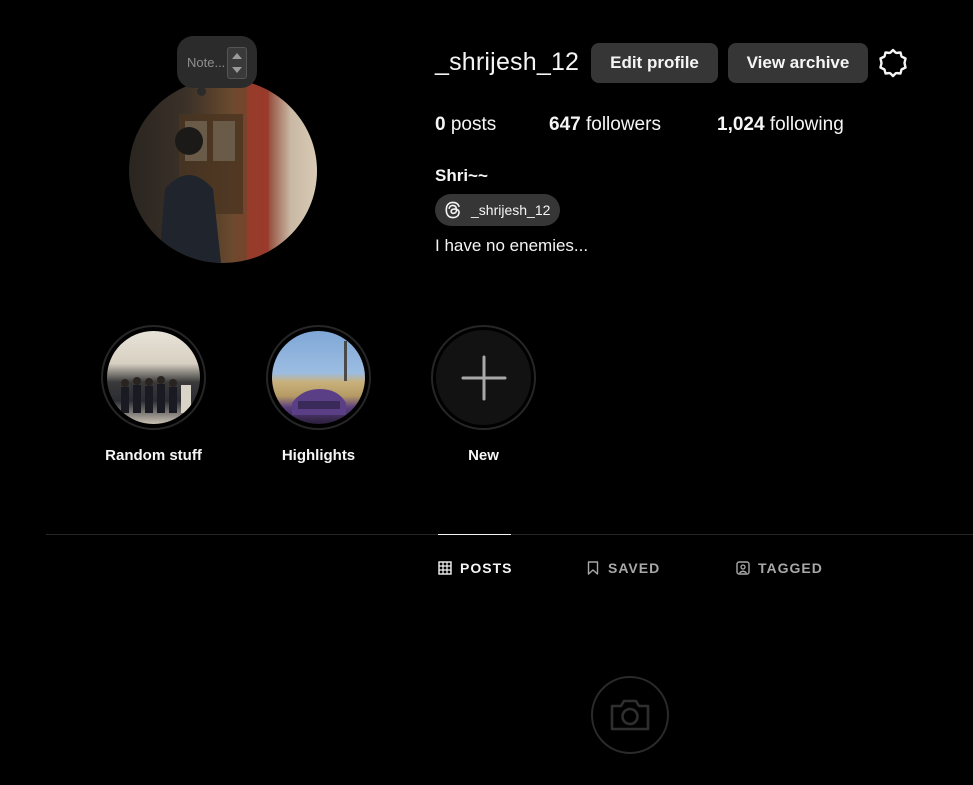 Image resolution: width=973 pixels, height=785 pixels. Describe the element at coordinates (798, 63) in the screenshot. I see `view-archive-button: View archive` at that location.